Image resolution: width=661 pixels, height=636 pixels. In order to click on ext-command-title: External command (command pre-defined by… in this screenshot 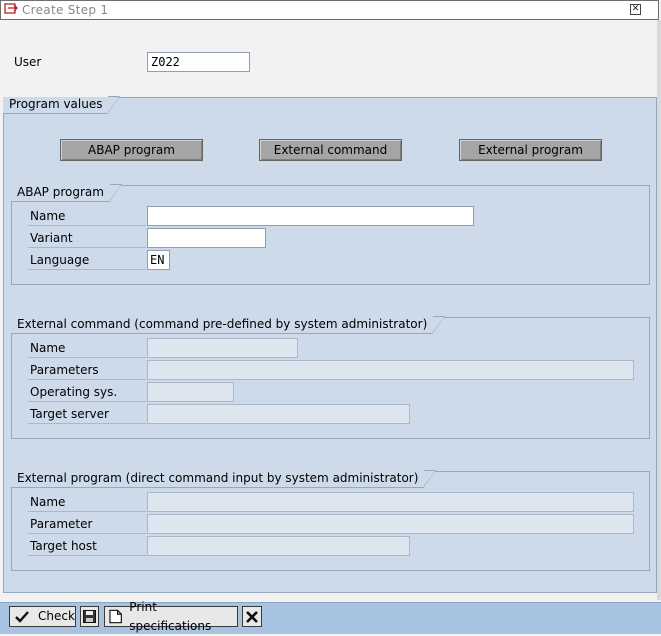, I will do `click(228, 325)`.